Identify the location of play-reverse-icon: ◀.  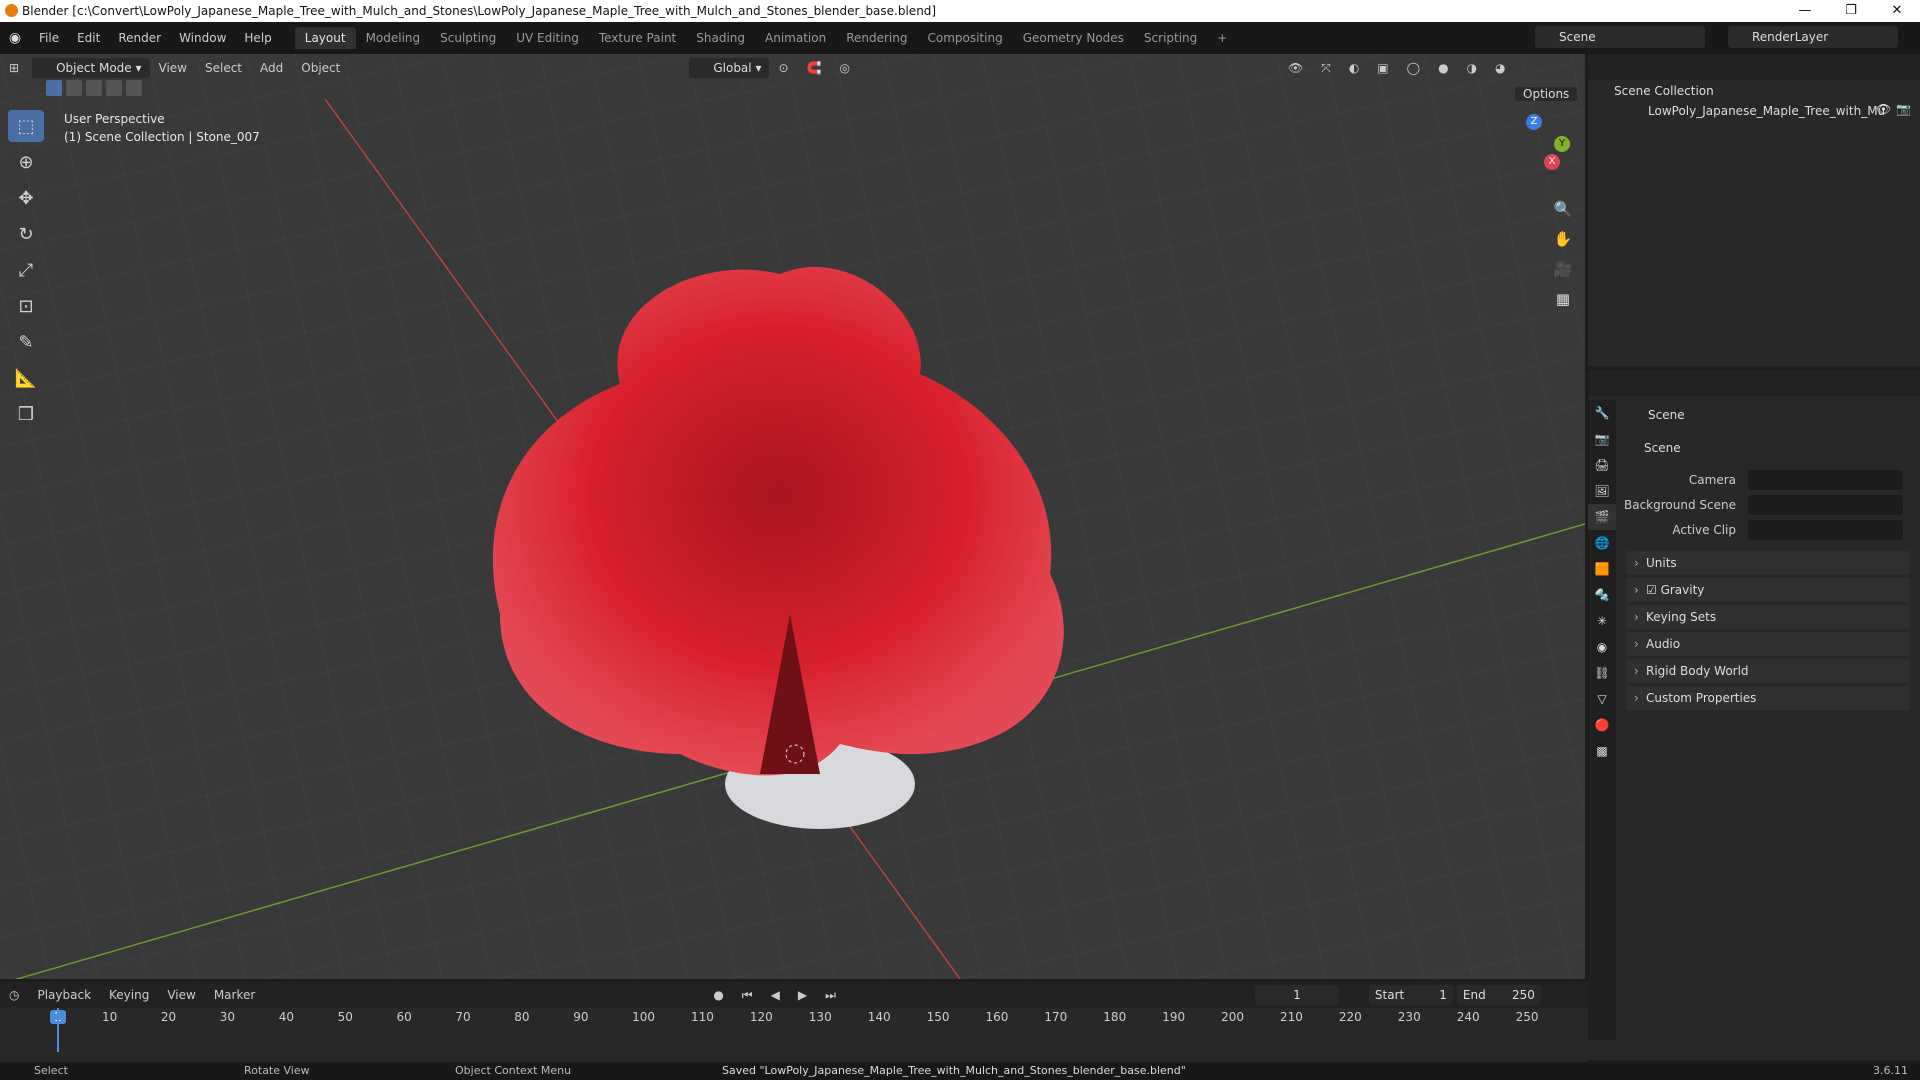
(775, 995).